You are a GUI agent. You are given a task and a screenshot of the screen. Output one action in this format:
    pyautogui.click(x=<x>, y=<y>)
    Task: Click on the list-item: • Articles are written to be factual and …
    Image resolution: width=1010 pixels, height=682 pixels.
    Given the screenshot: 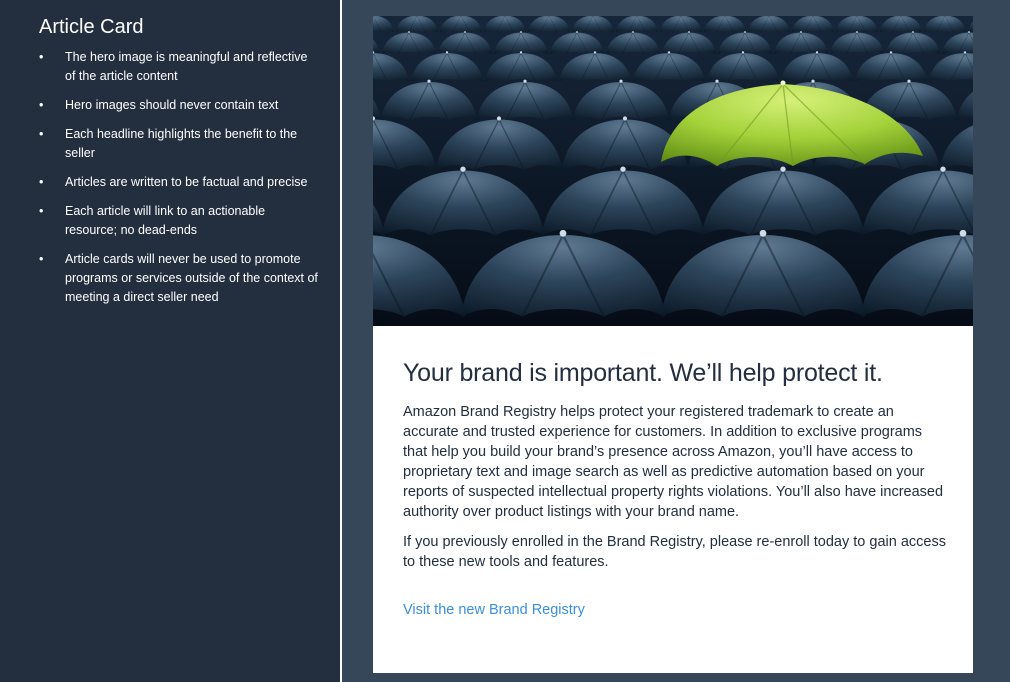 What is the action you would take?
    pyautogui.click(x=179, y=182)
    